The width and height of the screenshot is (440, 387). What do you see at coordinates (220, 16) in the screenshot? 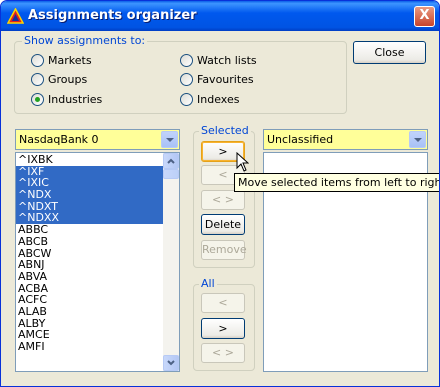
I see `title-bar: Assignments organizer X` at bounding box center [220, 16].